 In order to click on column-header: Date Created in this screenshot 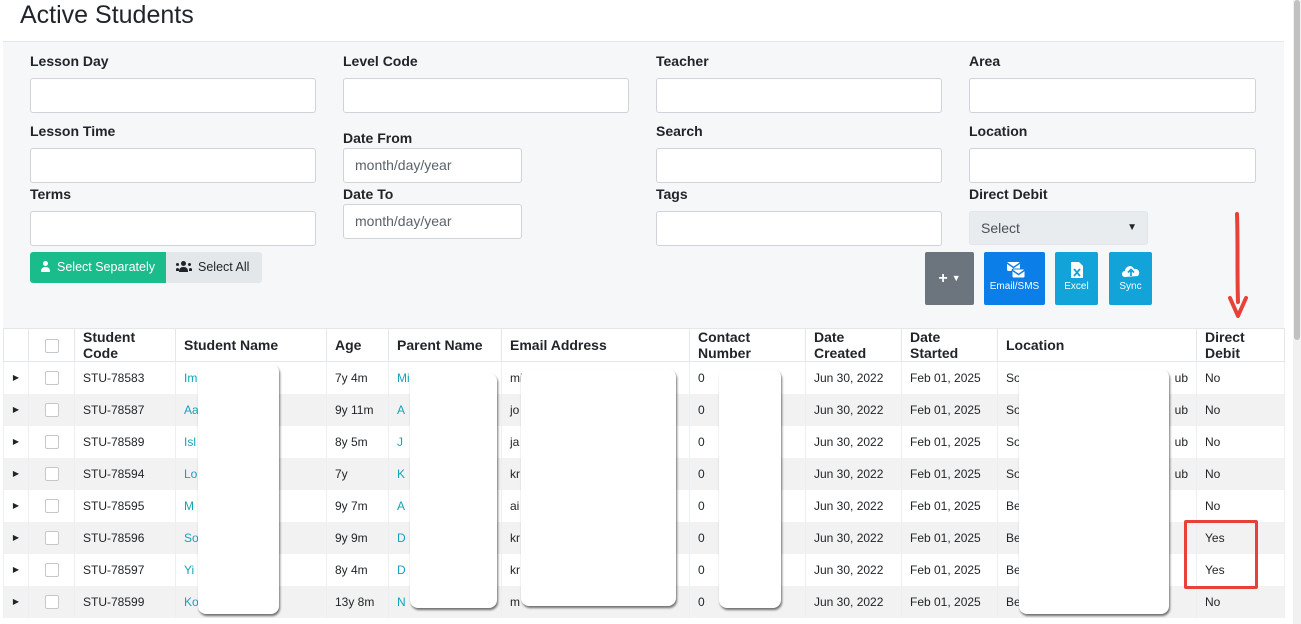, I will do `click(853, 345)`.